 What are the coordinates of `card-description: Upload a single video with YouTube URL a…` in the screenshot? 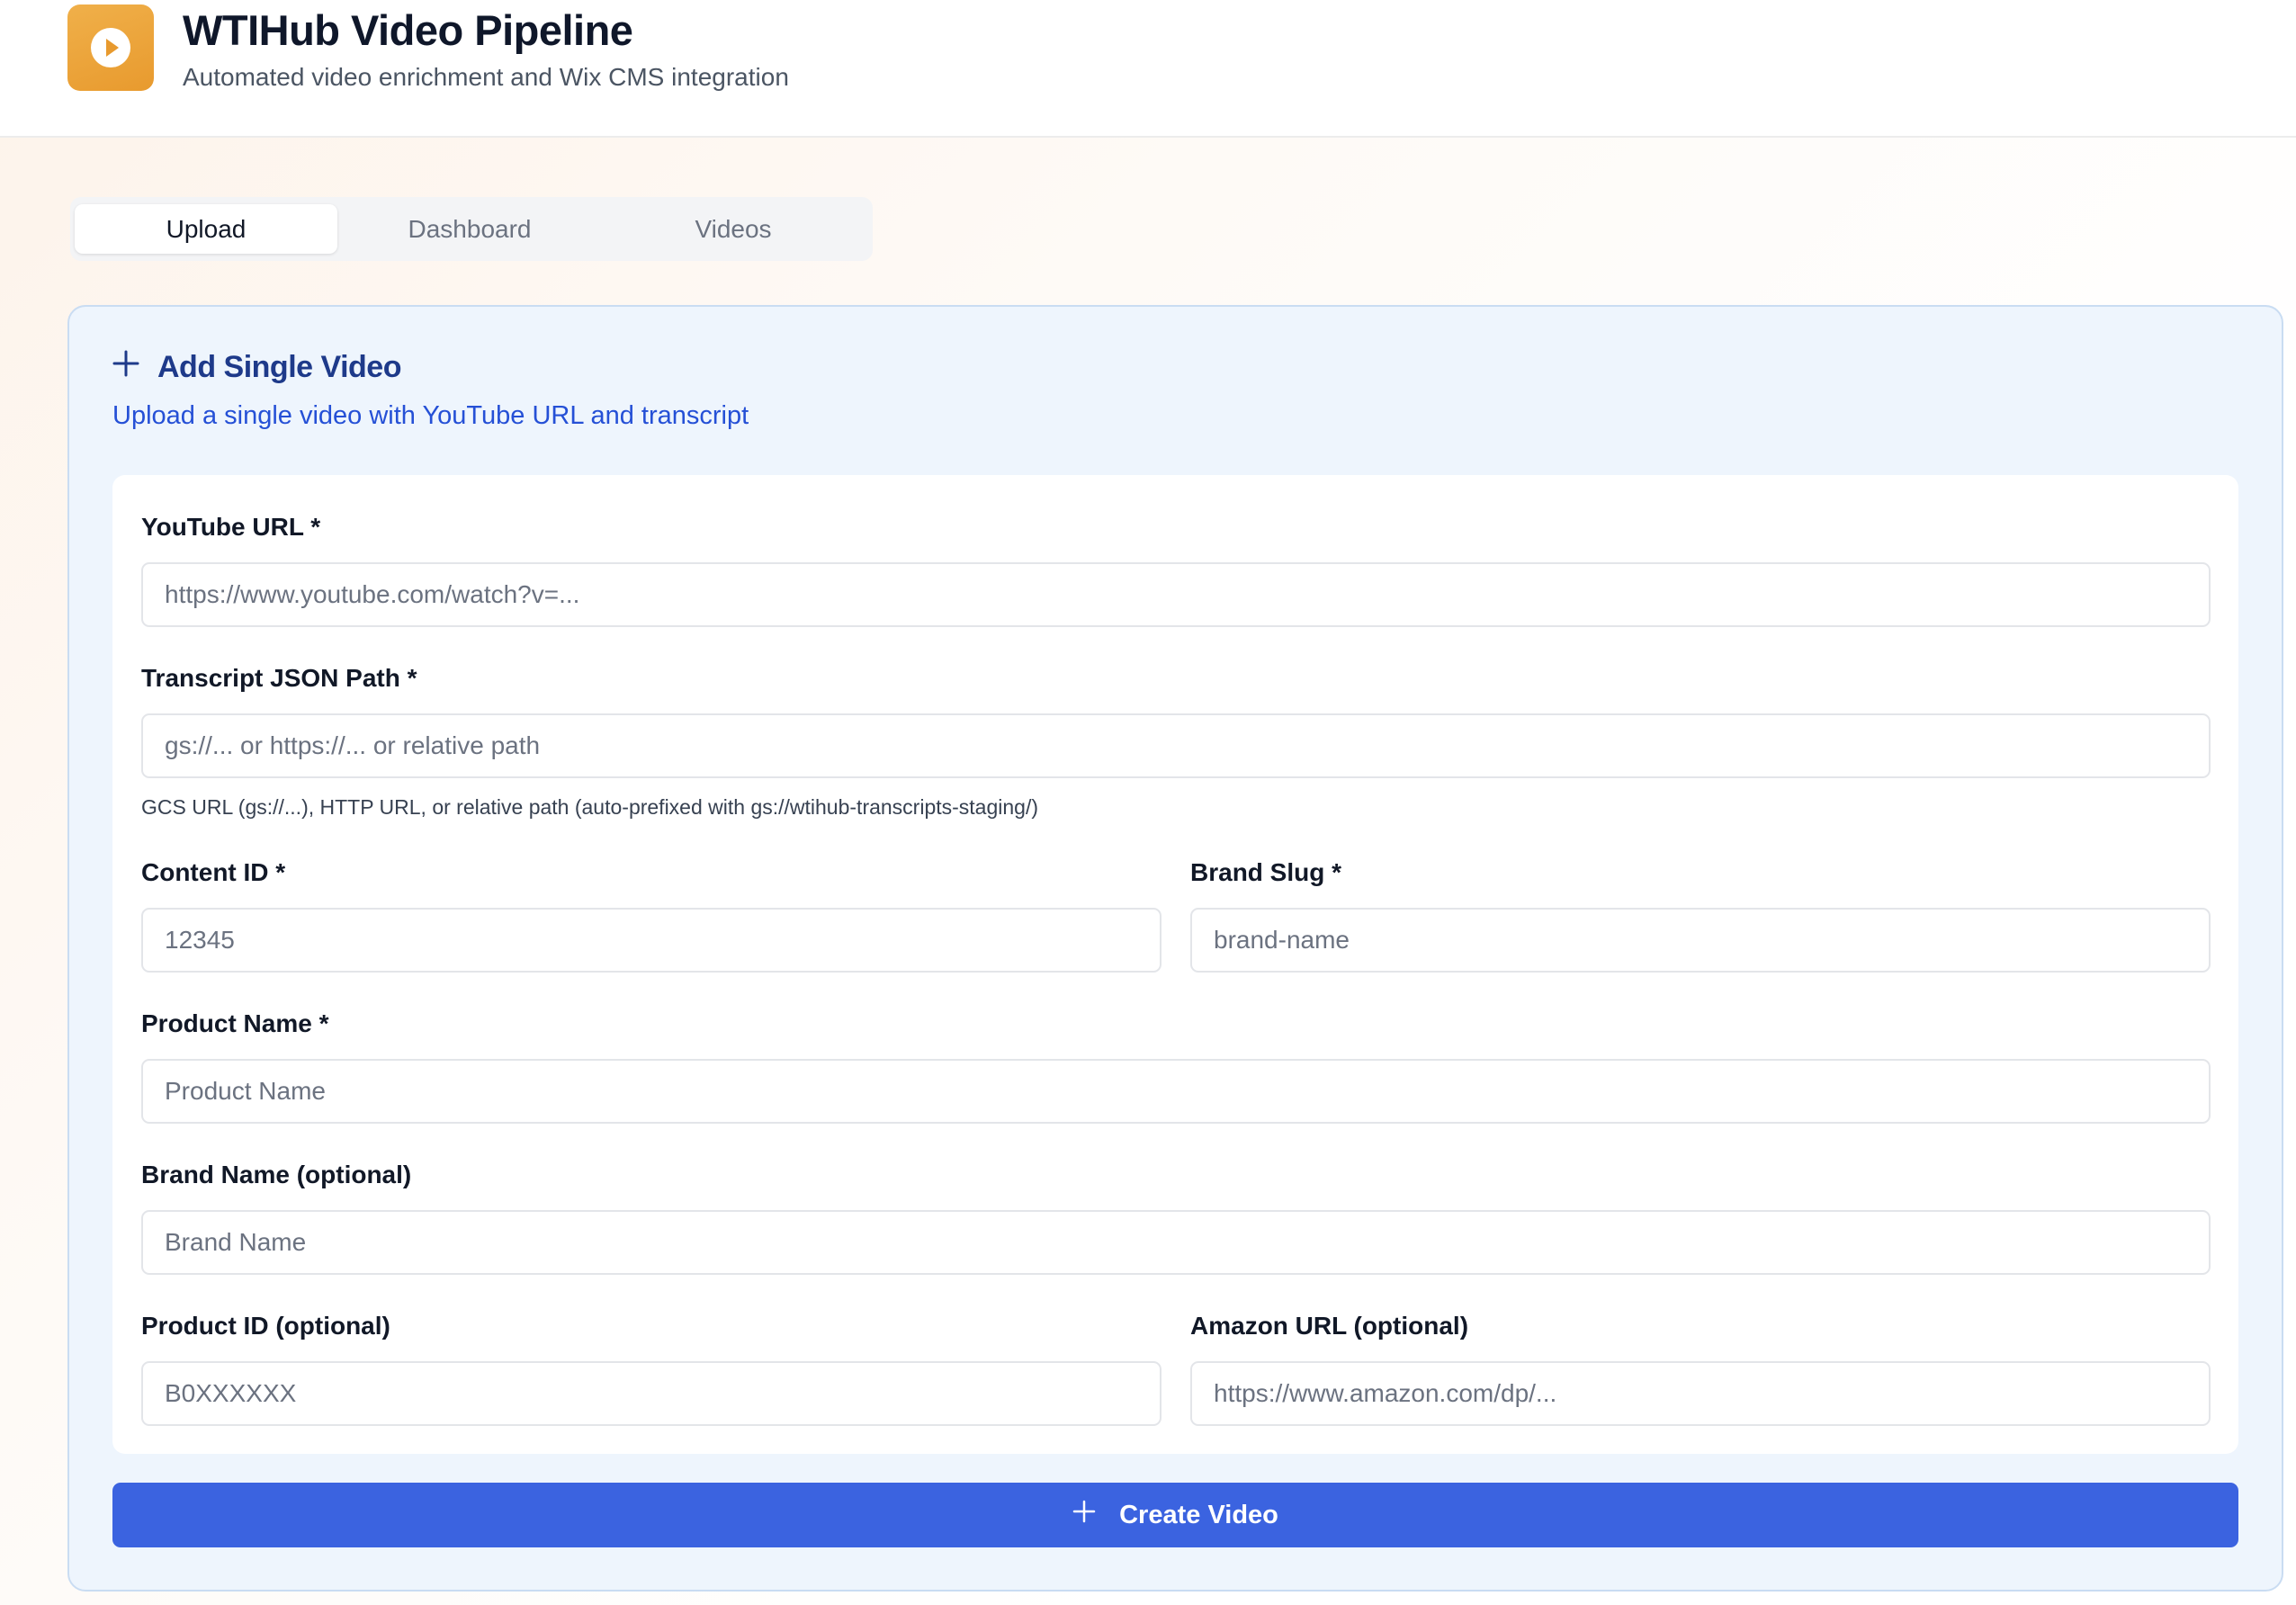 It's located at (430, 415).